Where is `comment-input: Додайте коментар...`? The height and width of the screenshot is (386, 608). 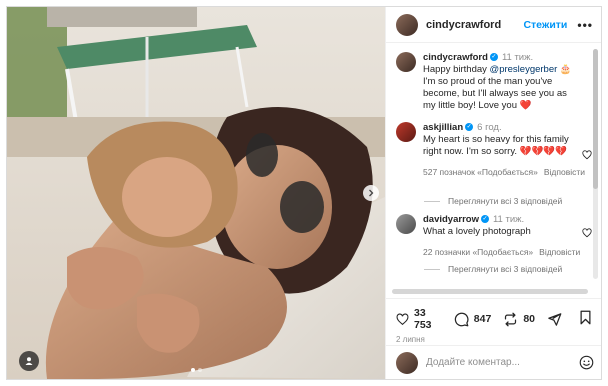
comment-input: Додайте коментар... is located at coordinates (502, 362).